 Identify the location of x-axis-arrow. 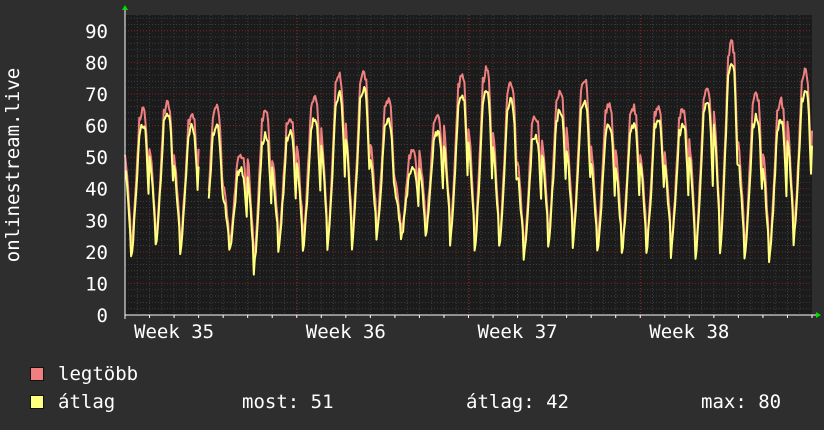
(818, 315).